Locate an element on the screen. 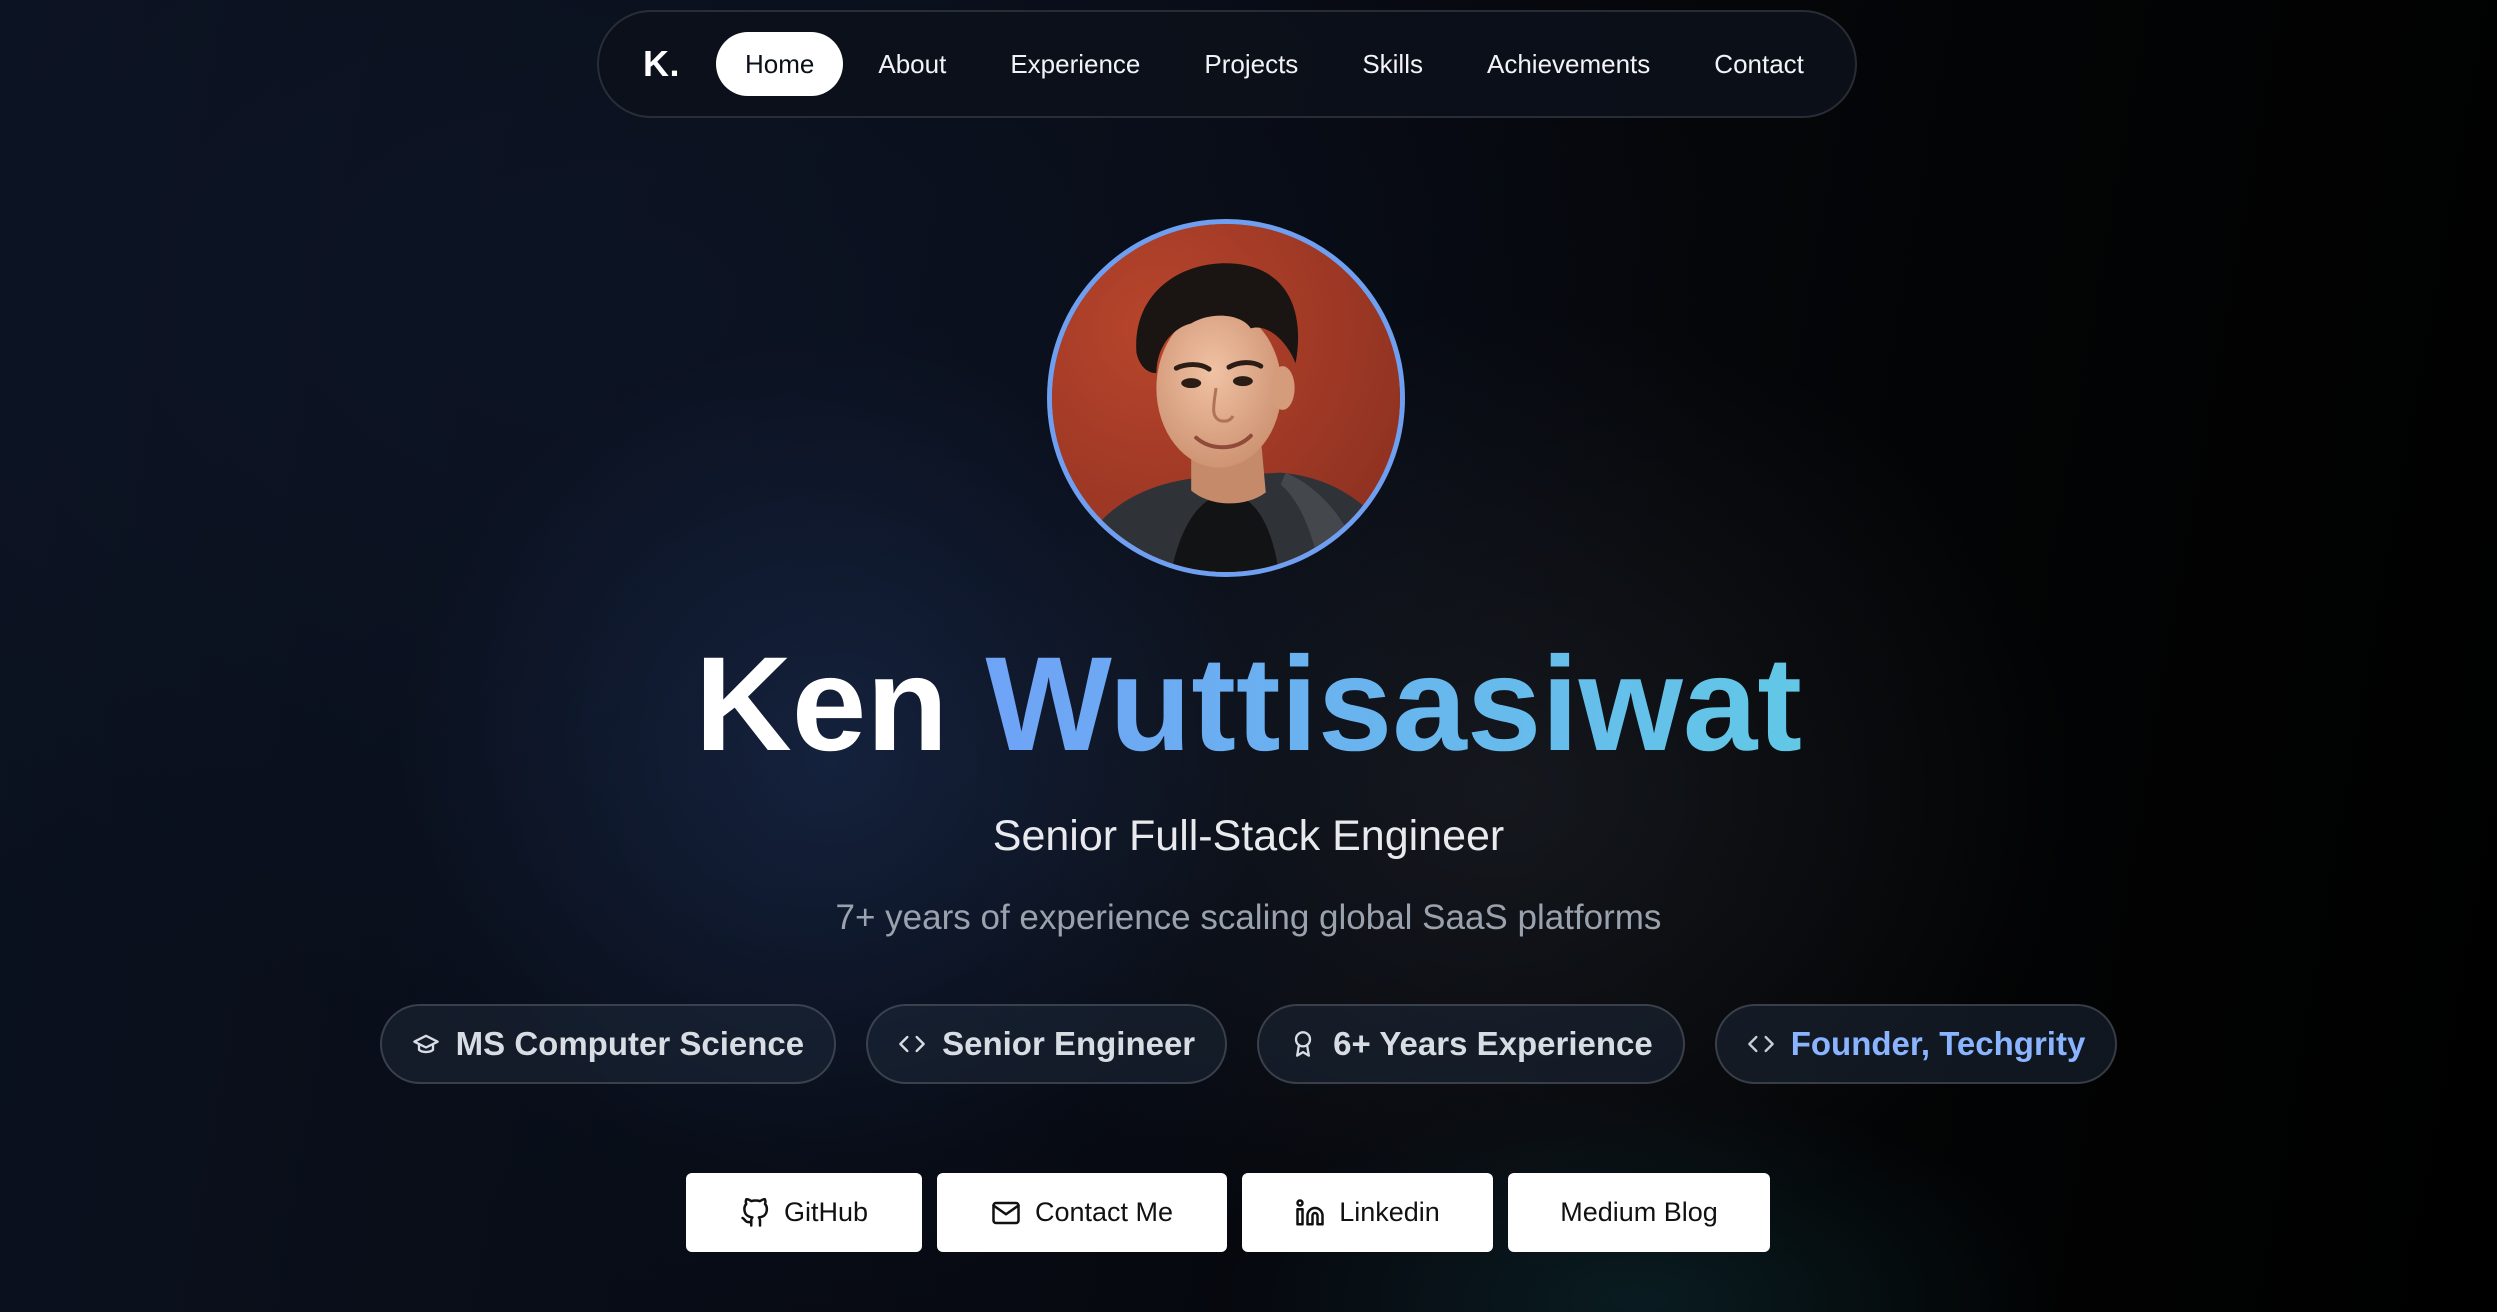 This screenshot has width=2497, height=1312. badge-role-label: Senior Engineer is located at coordinates (1069, 1043).